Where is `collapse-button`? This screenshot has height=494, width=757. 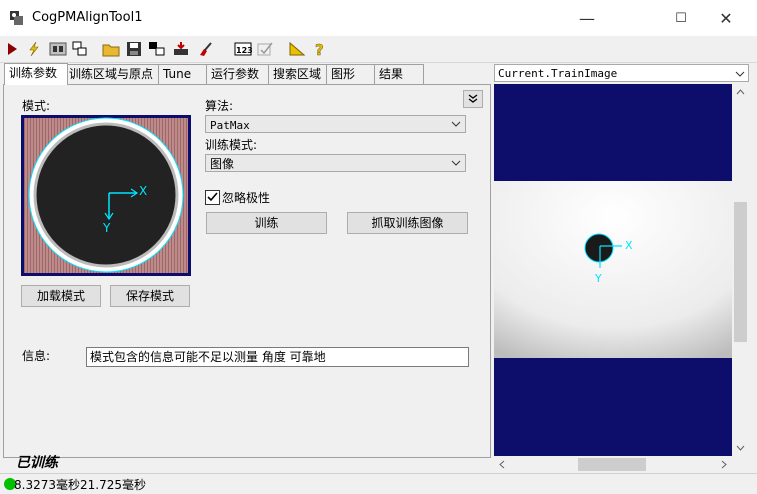 collapse-button is located at coordinates (473, 99).